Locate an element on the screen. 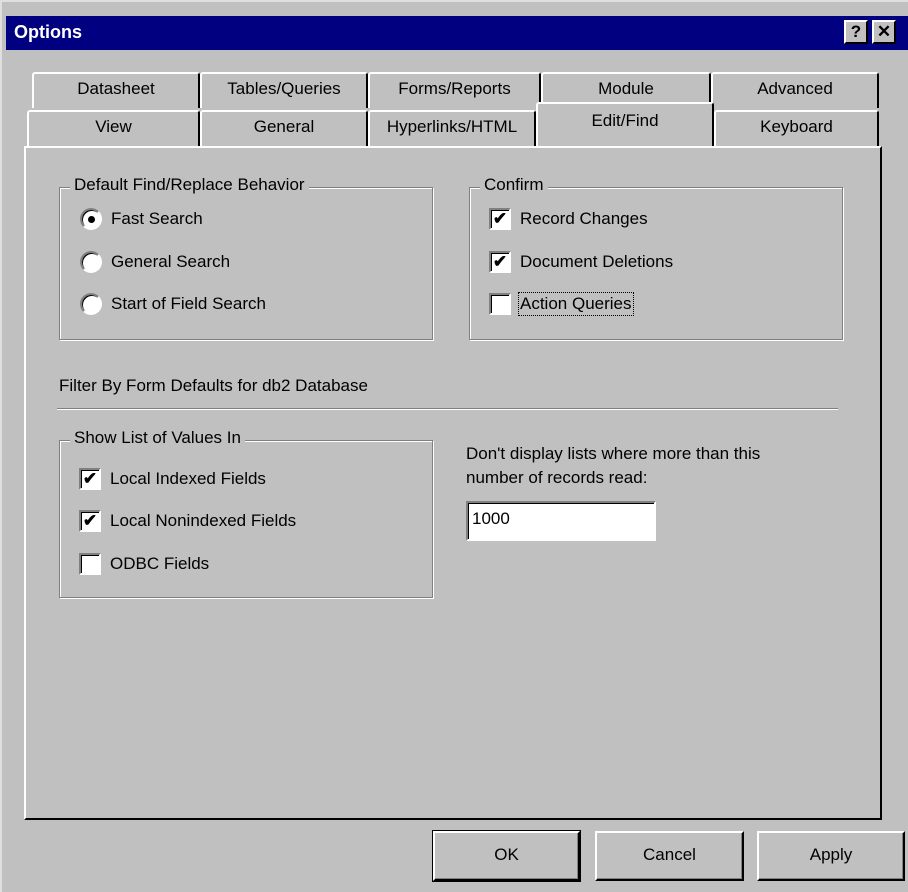 The image size is (908, 892). document-deletions-checkbox: ✔ Document Deletions is located at coordinates (581, 262).